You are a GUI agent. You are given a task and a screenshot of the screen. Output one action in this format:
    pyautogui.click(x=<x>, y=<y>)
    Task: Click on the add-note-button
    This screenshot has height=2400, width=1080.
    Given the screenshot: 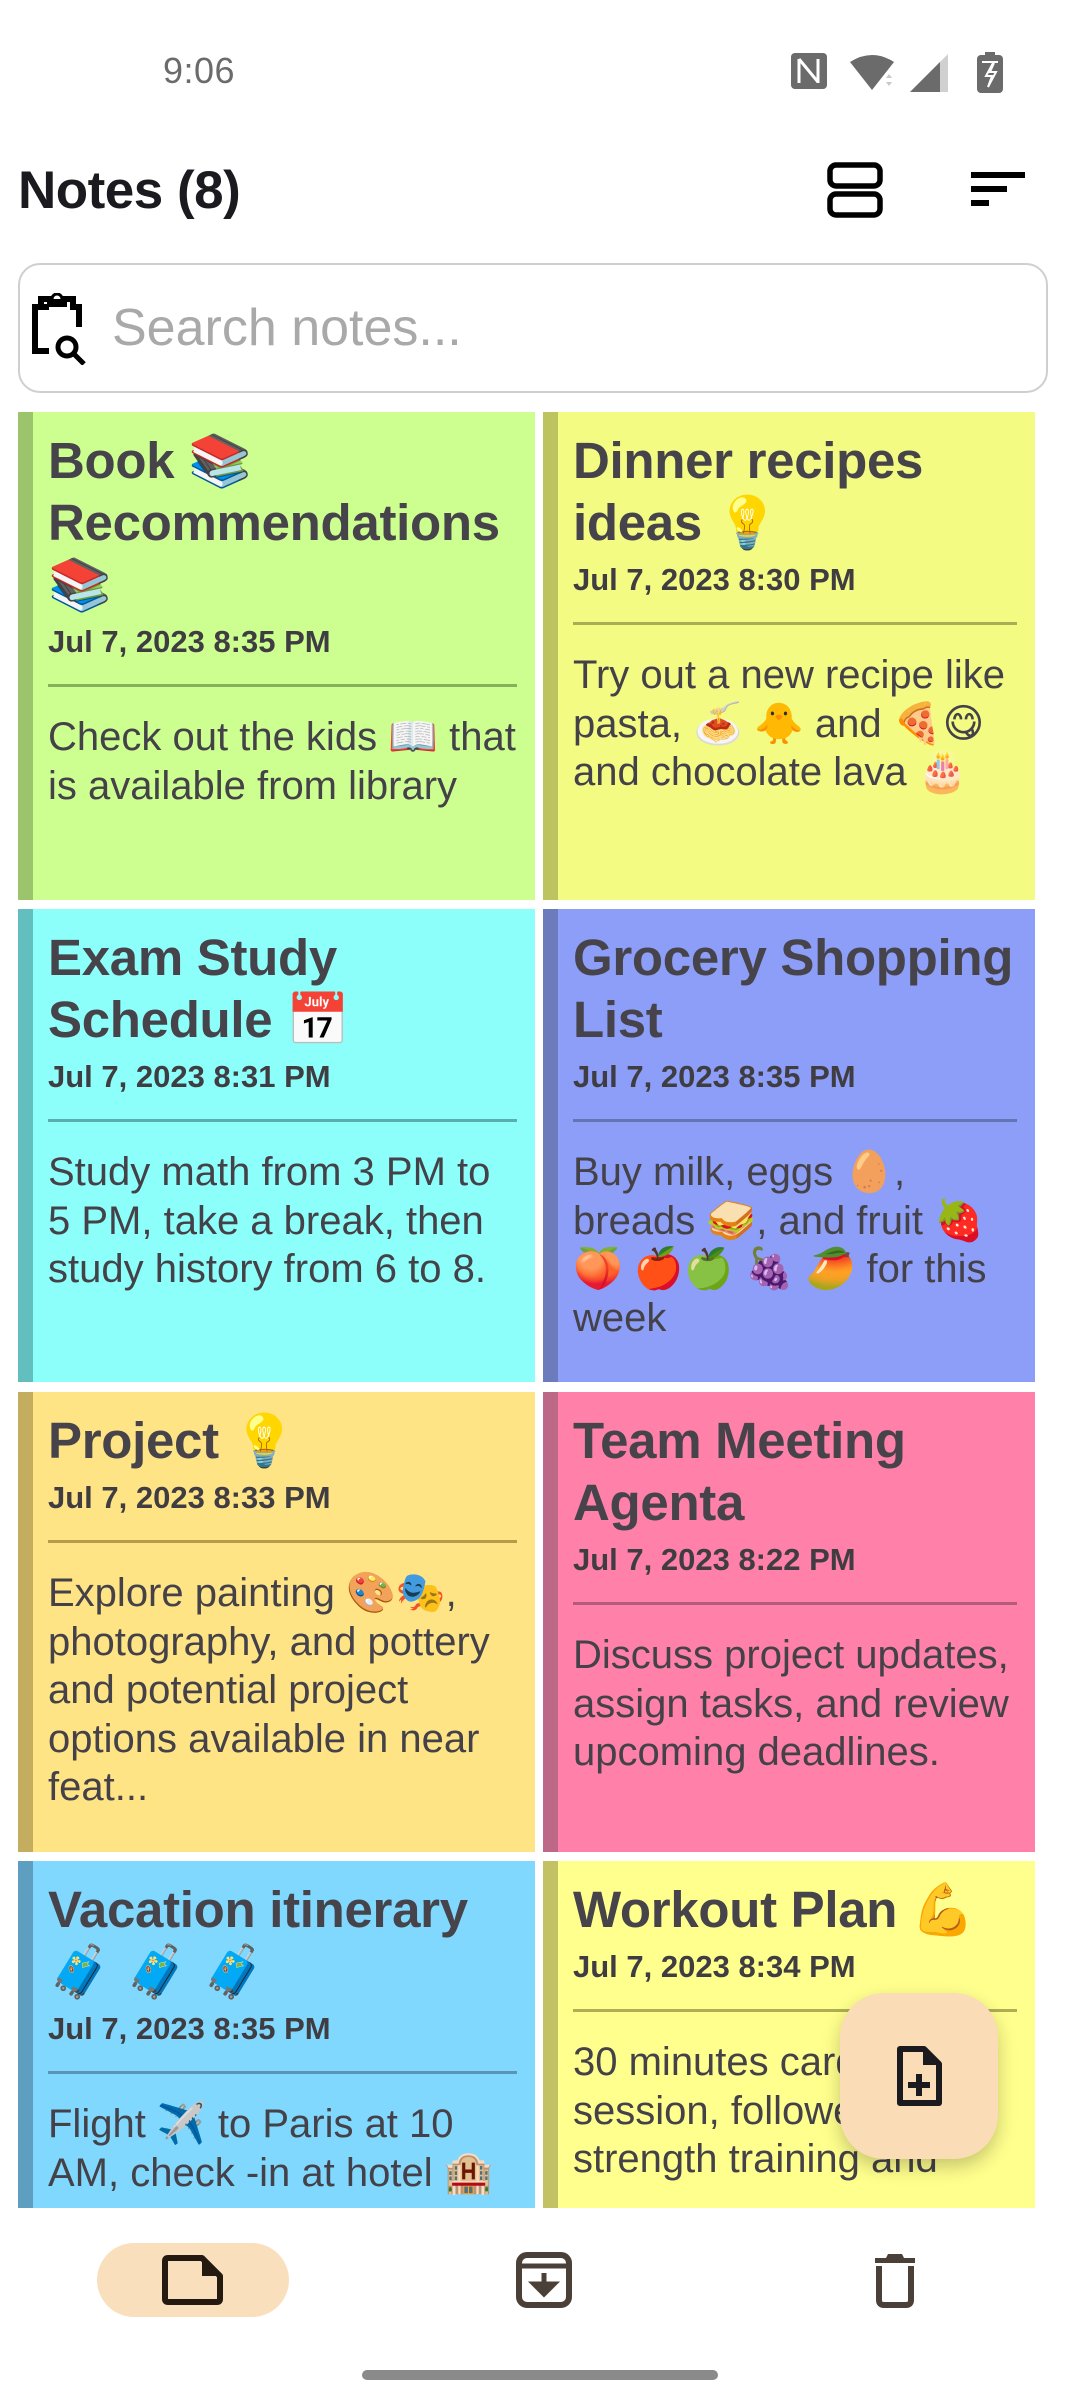 What is the action you would take?
    pyautogui.click(x=919, y=2076)
    